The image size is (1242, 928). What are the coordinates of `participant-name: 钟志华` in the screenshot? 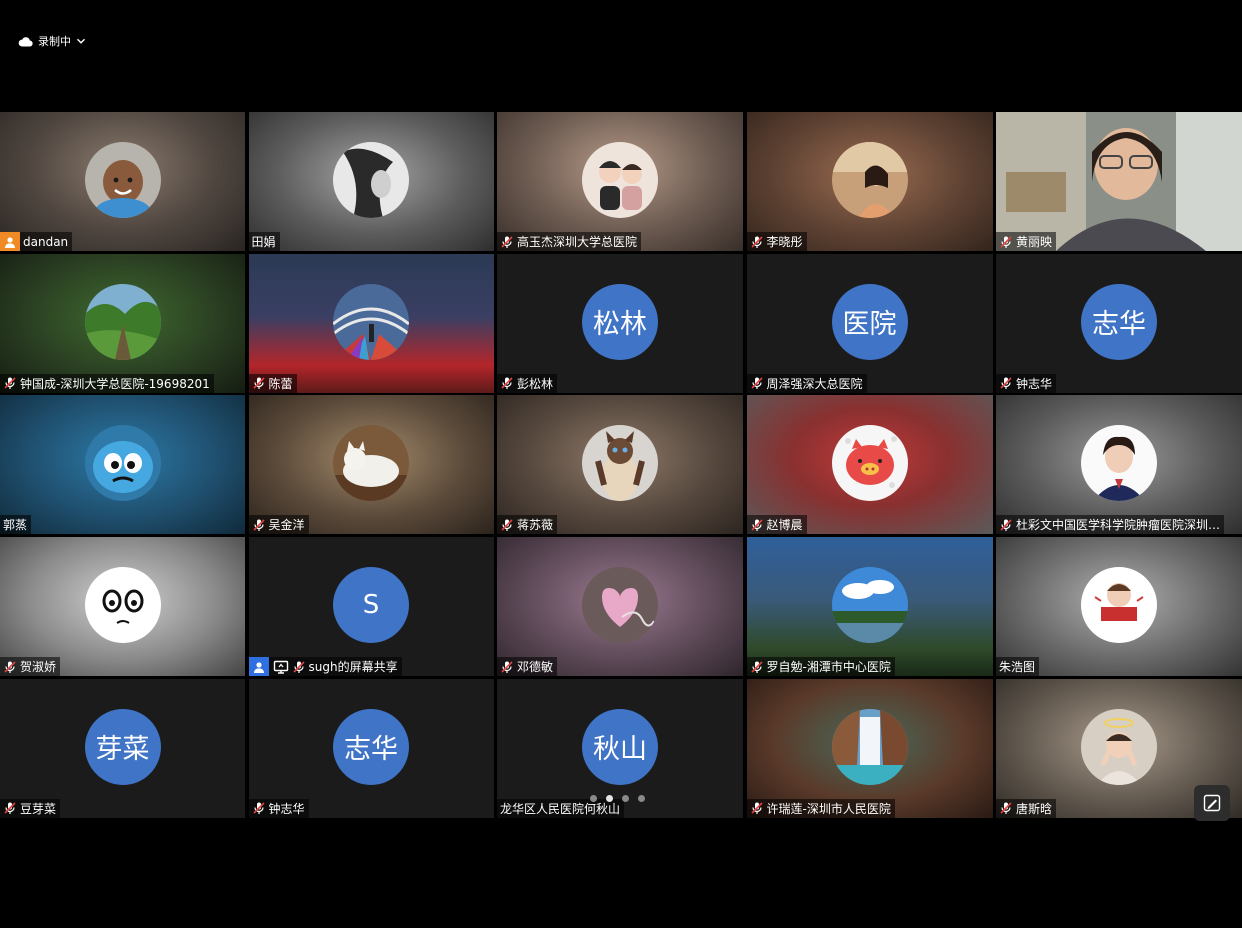 It's located at (286, 808).